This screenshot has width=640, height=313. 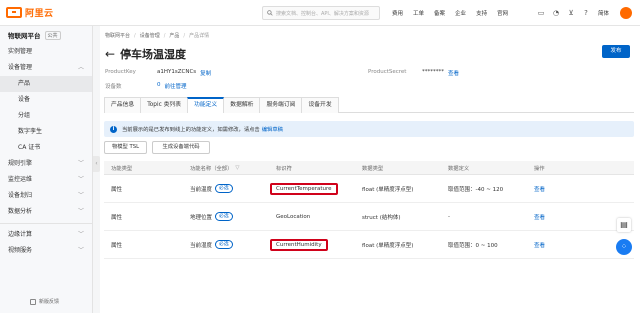 What do you see at coordinates (571, 13) in the screenshot?
I see `cart-icon: ⊻` at bounding box center [571, 13].